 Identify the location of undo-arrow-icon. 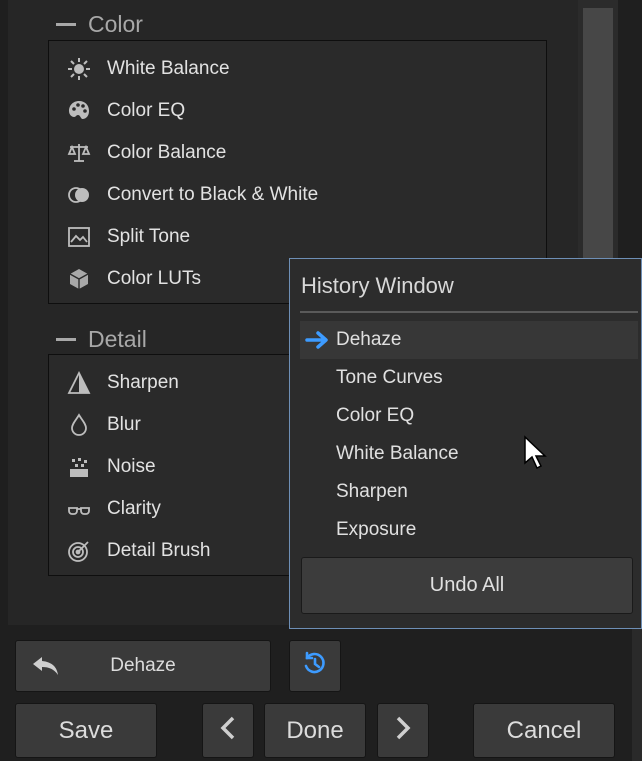
(46, 669).